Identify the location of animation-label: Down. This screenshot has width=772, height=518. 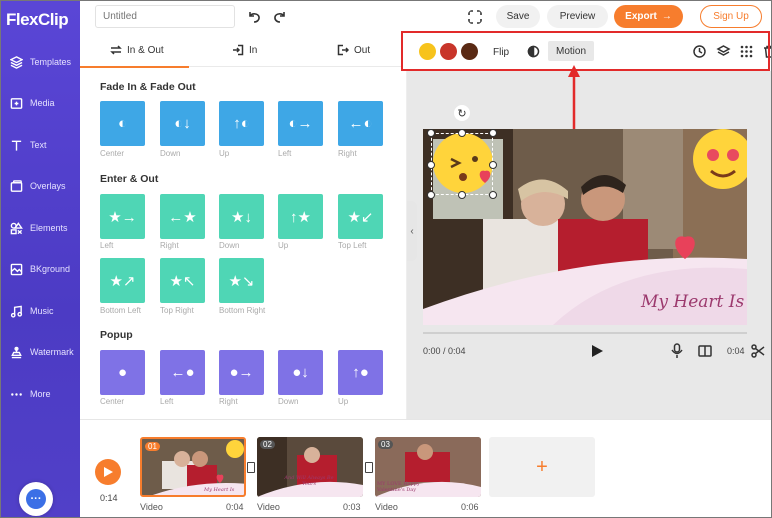
(229, 245).